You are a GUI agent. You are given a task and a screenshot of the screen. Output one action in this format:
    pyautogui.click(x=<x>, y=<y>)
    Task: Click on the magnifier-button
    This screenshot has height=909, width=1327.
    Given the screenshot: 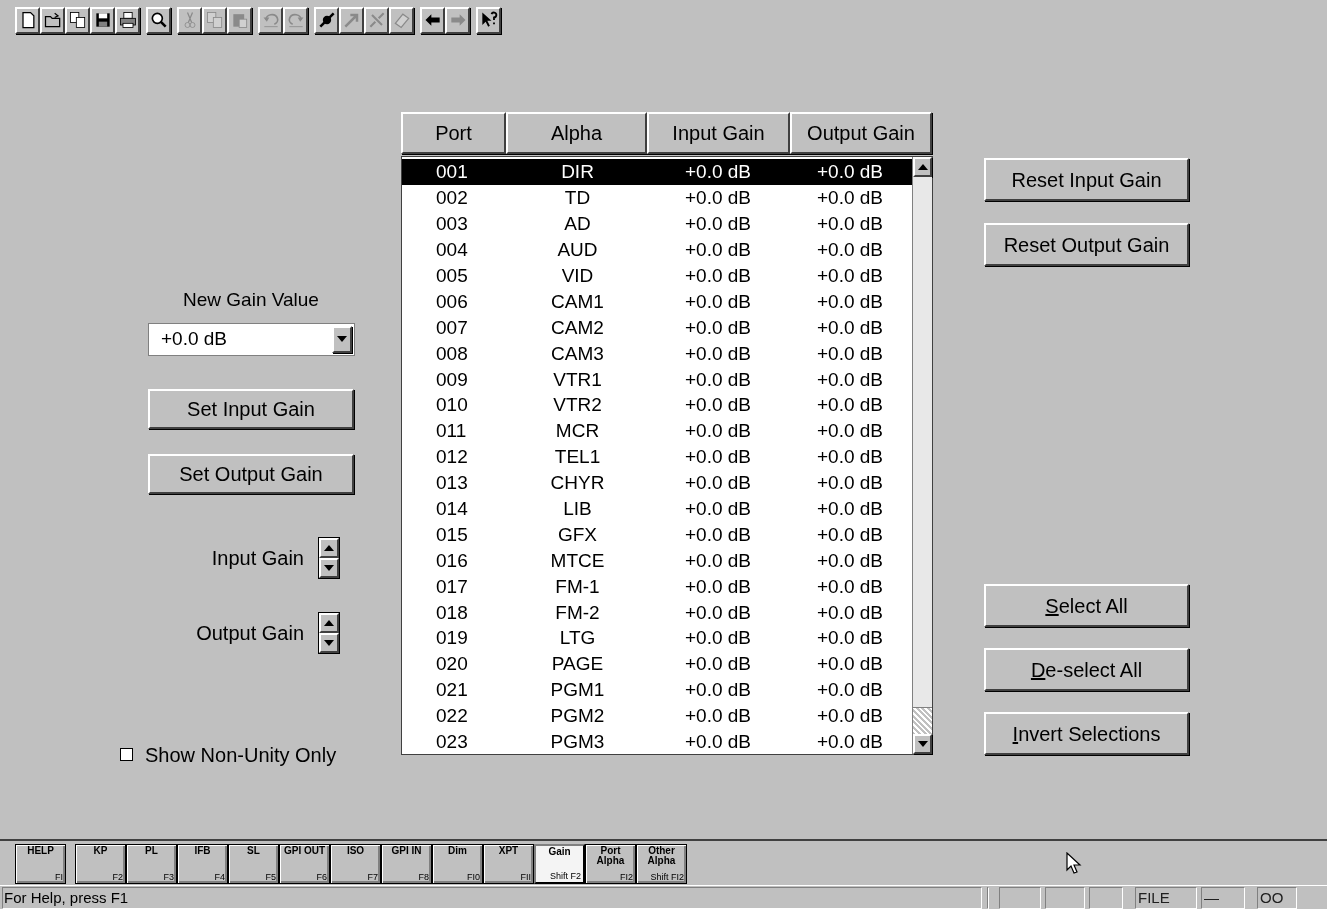 What is the action you would take?
    pyautogui.click(x=158, y=20)
    